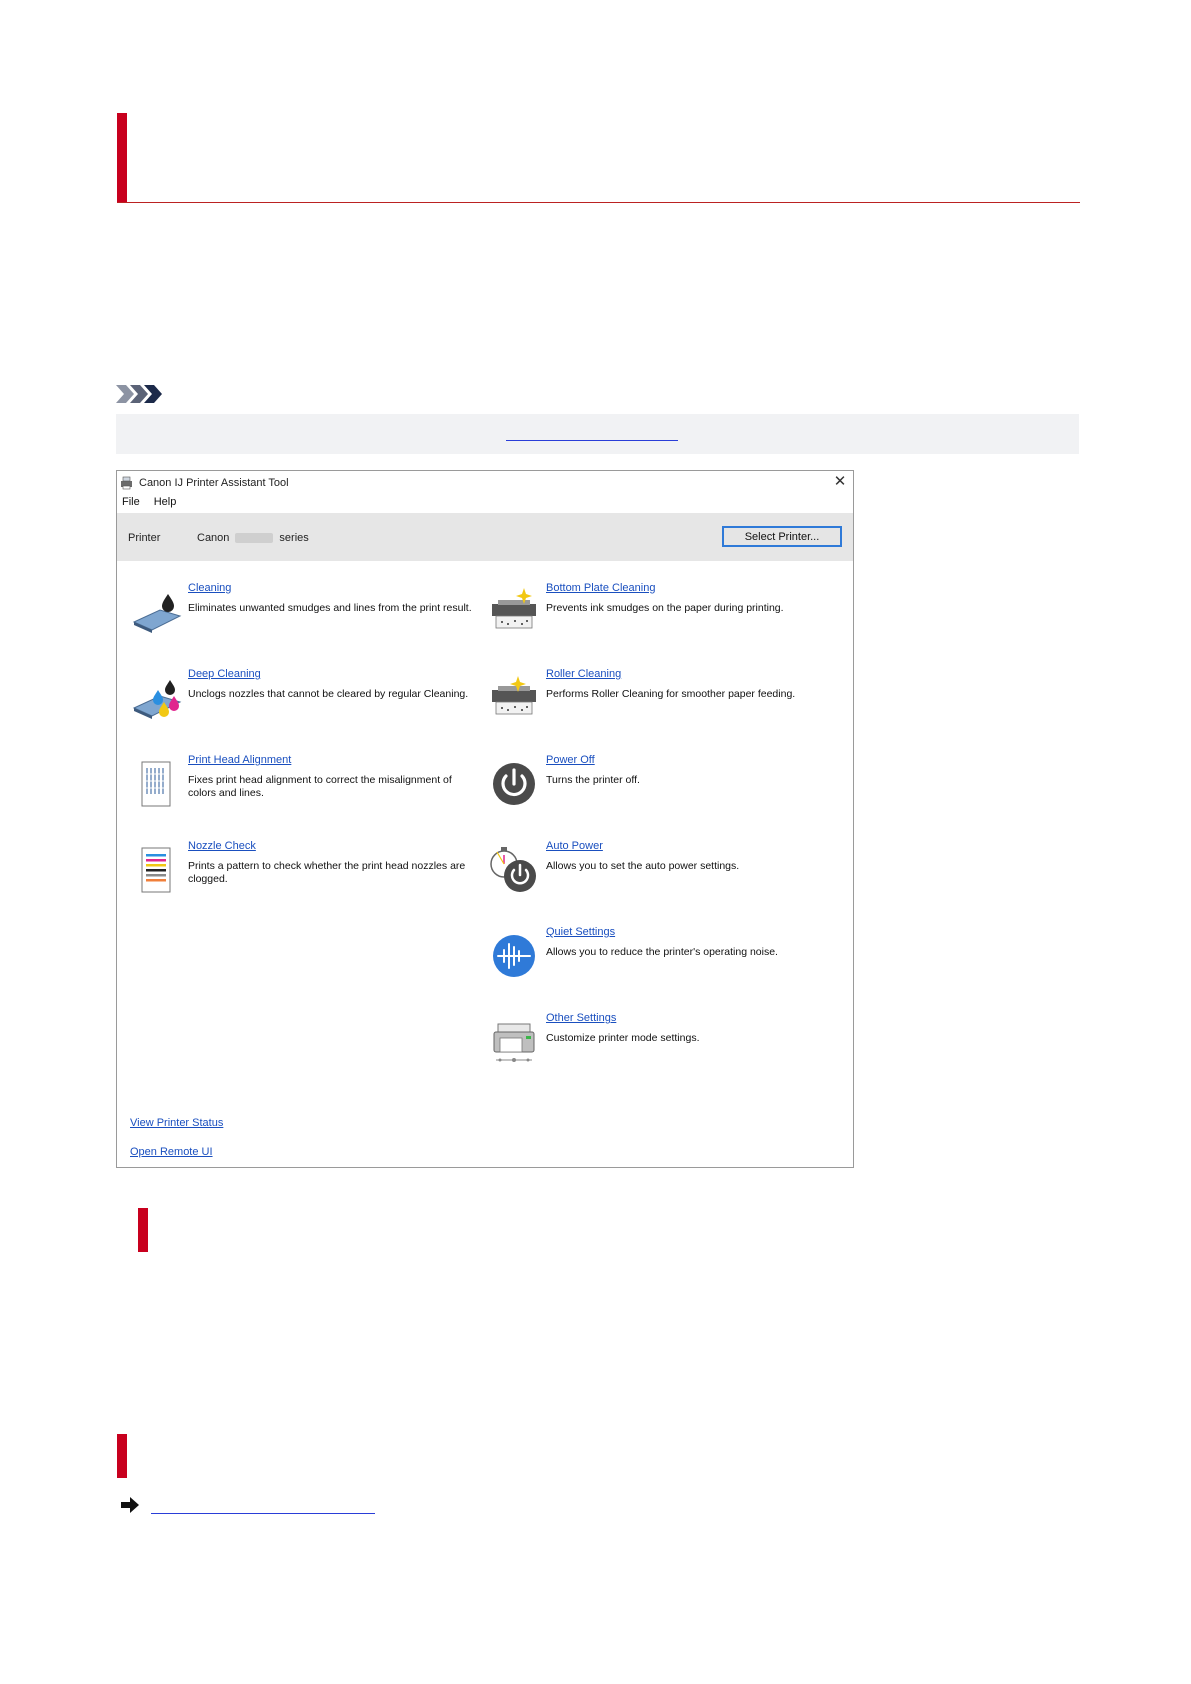  Describe the element at coordinates (156, 870) in the screenshot. I see `nozzle-check-icon` at that location.